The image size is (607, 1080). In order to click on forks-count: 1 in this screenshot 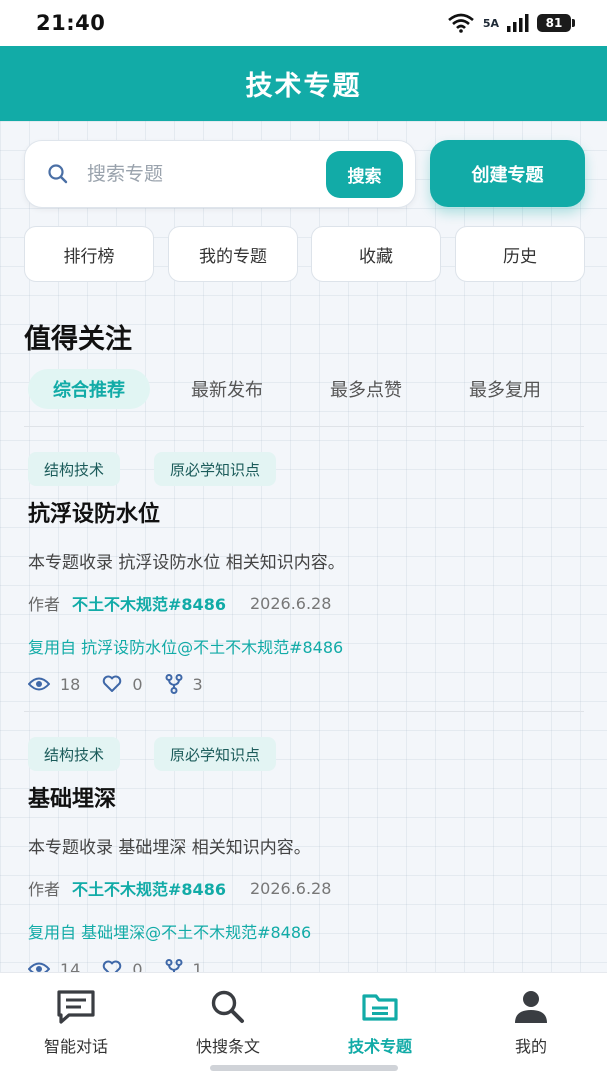, I will do `click(197, 966)`.